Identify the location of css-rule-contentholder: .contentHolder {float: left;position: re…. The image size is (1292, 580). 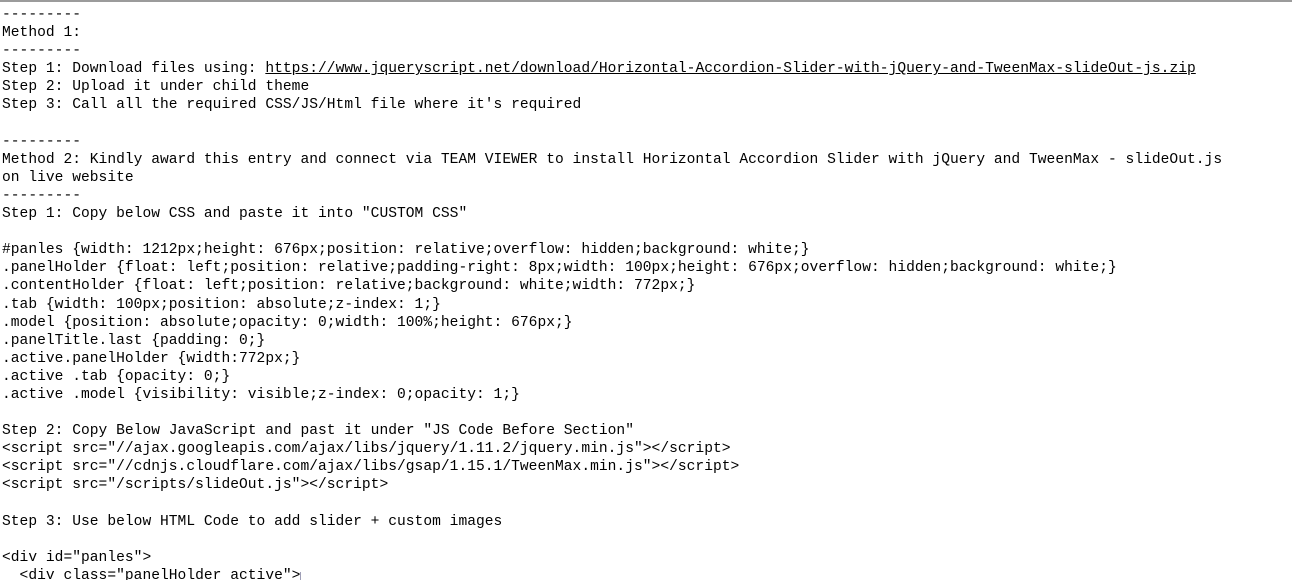
(349, 286).